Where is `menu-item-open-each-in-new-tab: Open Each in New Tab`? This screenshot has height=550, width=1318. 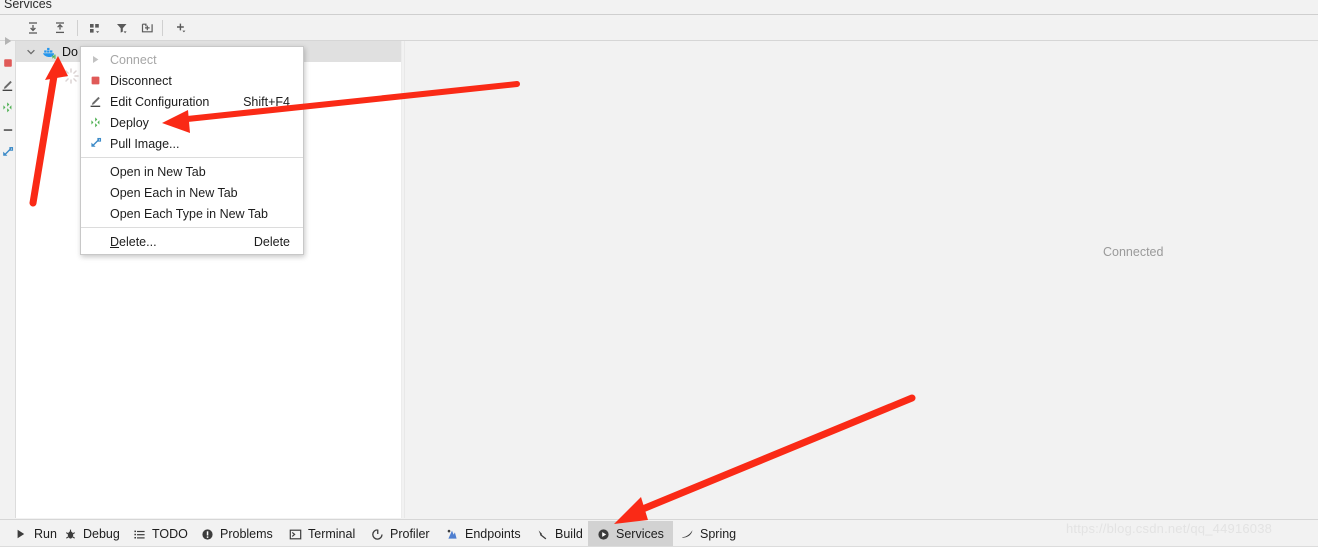 menu-item-open-each-in-new-tab: Open Each in New Tab is located at coordinates (192, 192).